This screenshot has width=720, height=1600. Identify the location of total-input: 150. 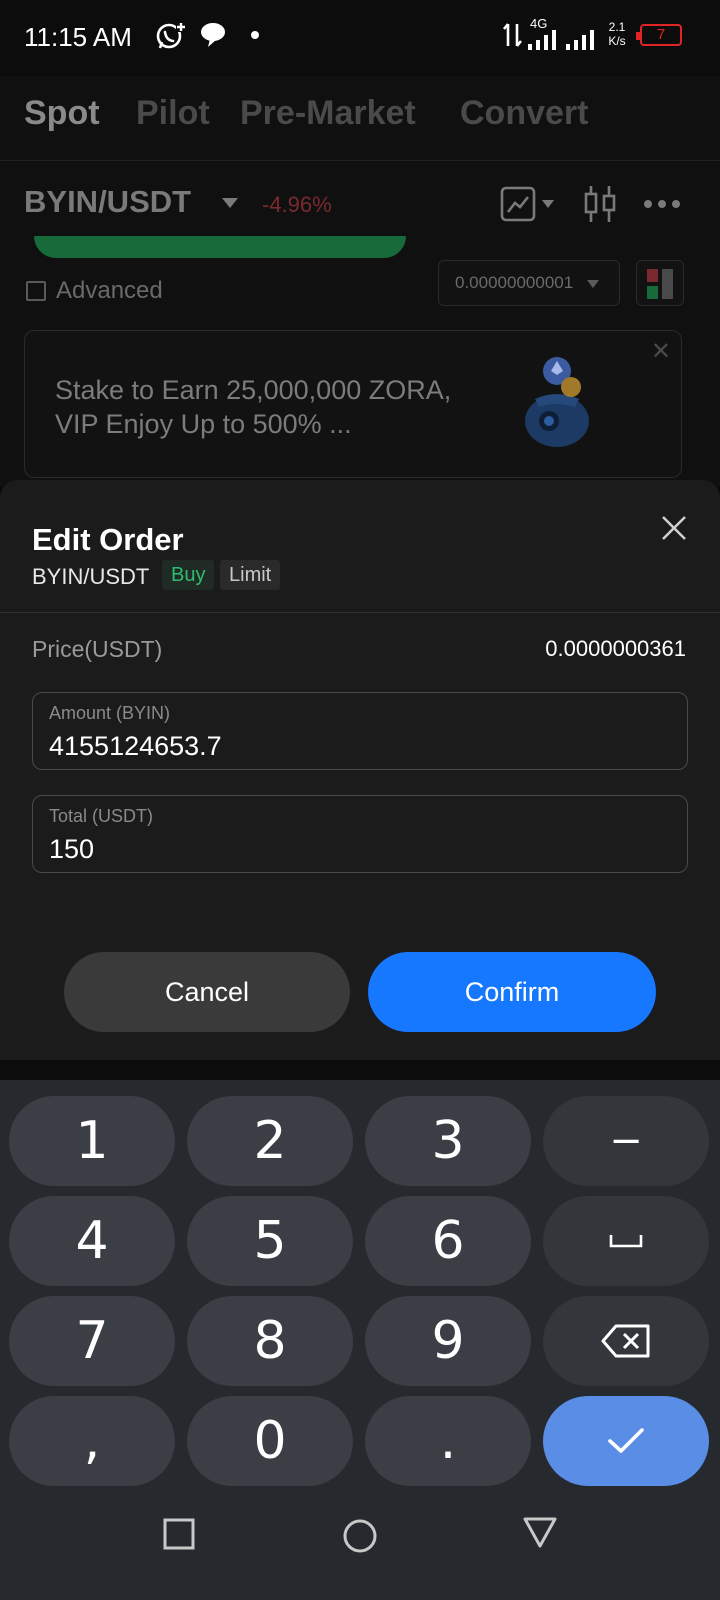
(71, 849).